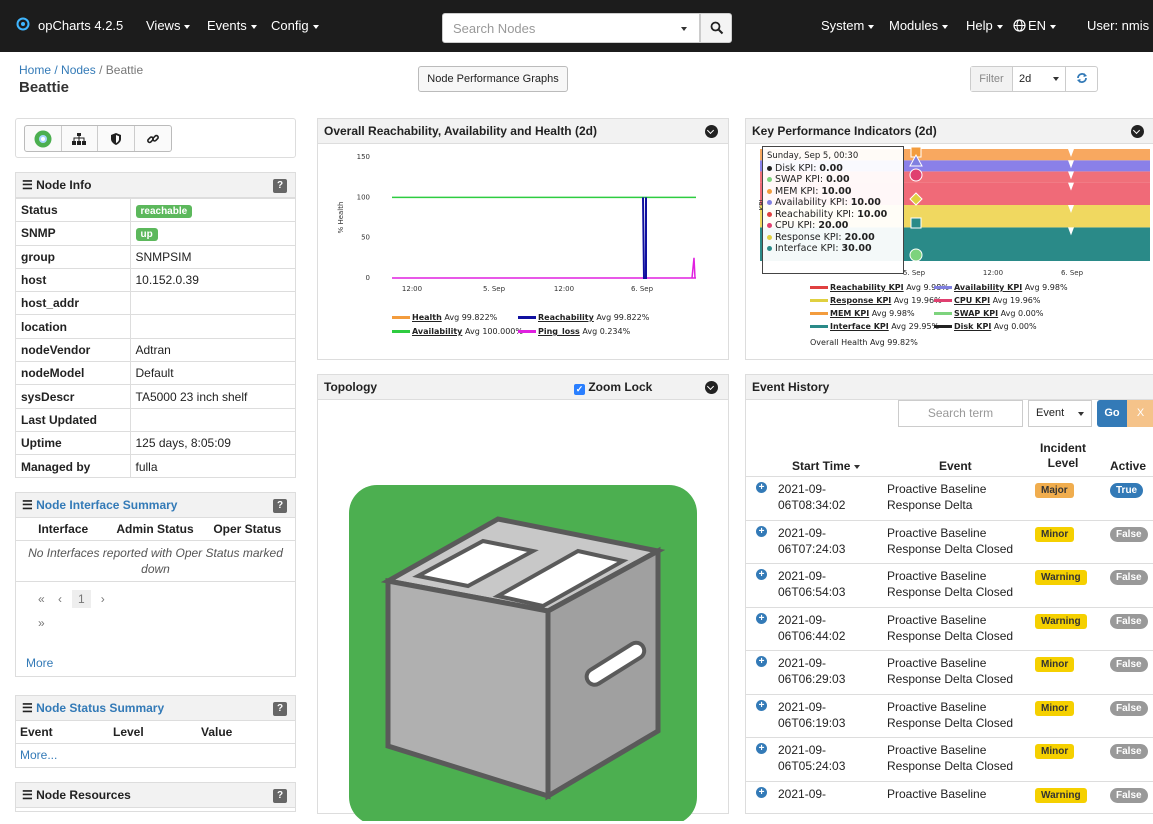  I want to click on legend-item: Health Avg 99.822%, so click(444, 317).